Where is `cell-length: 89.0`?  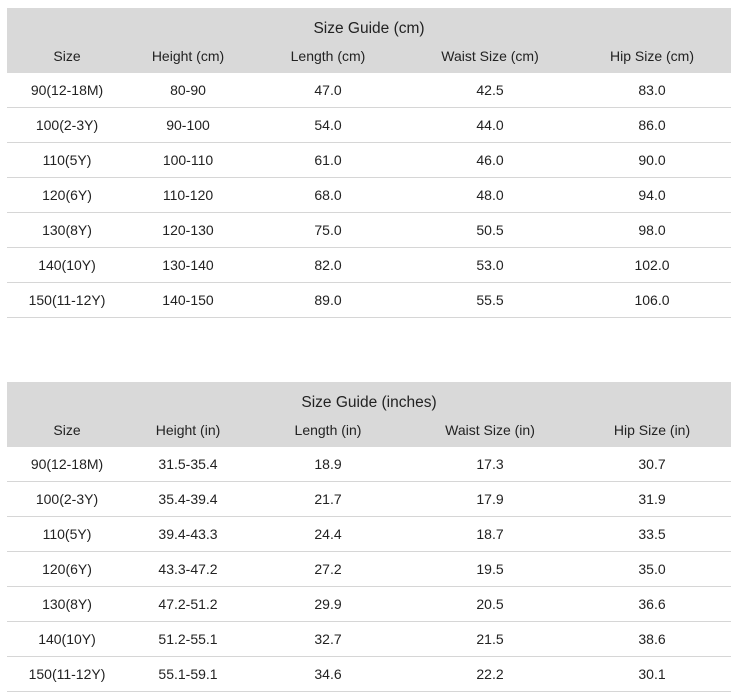
cell-length: 89.0 is located at coordinates (328, 300).